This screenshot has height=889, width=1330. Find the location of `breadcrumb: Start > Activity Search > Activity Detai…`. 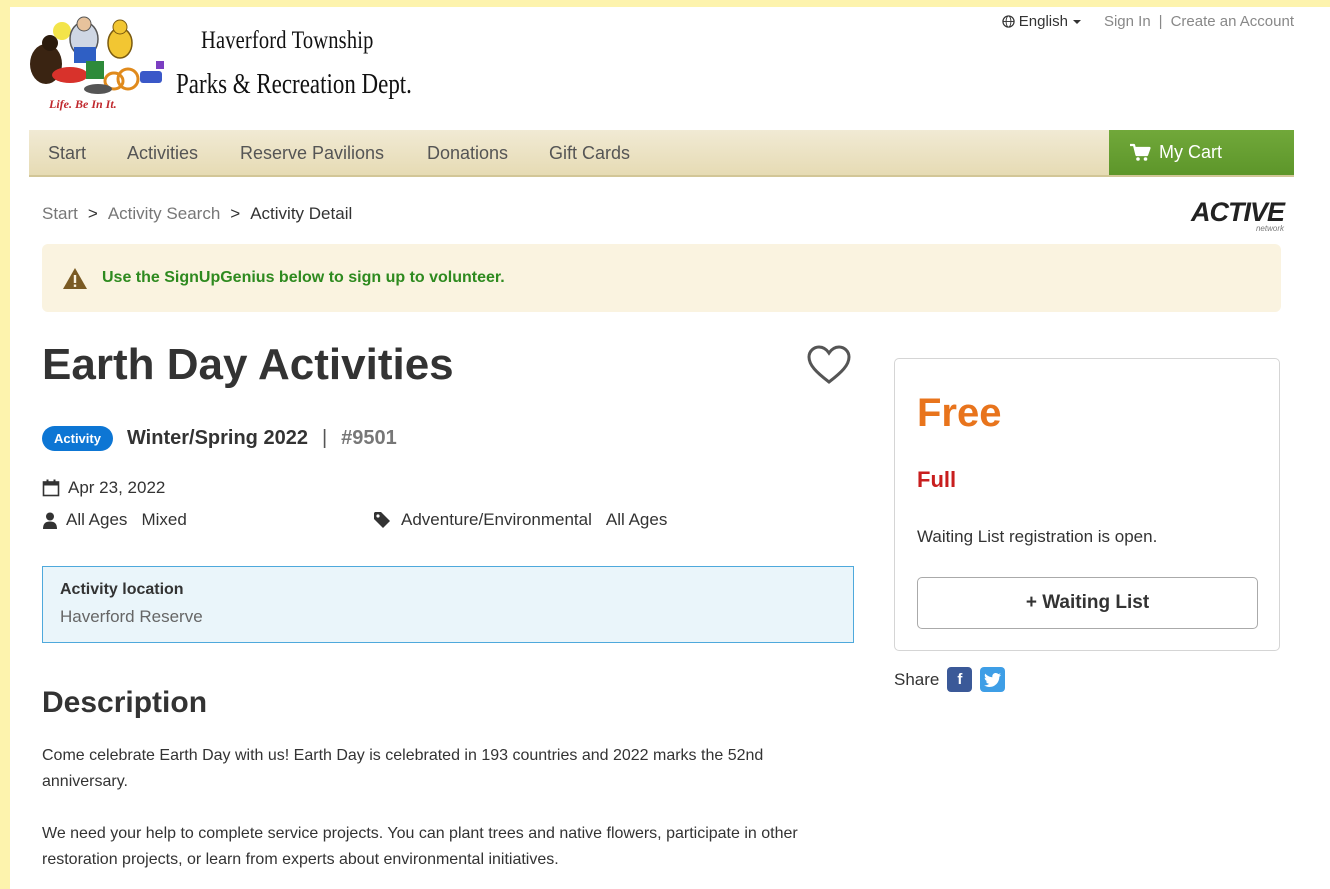

breadcrumb: Start > Activity Search > Activity Detai… is located at coordinates (197, 214).